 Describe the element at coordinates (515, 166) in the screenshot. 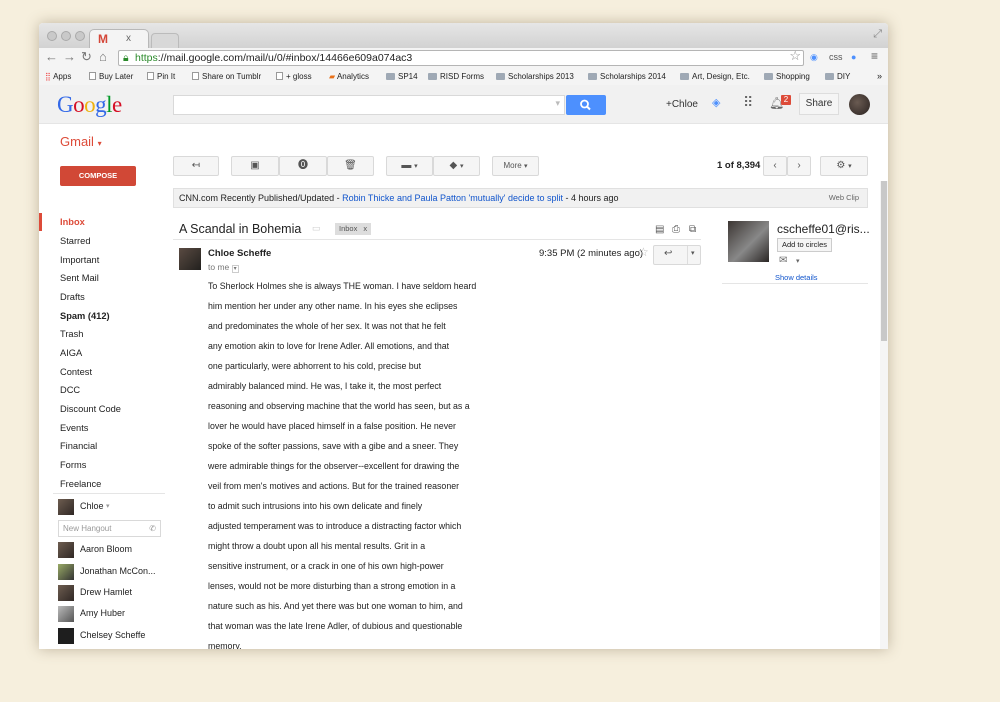

I see `more-button: More ▾` at that location.